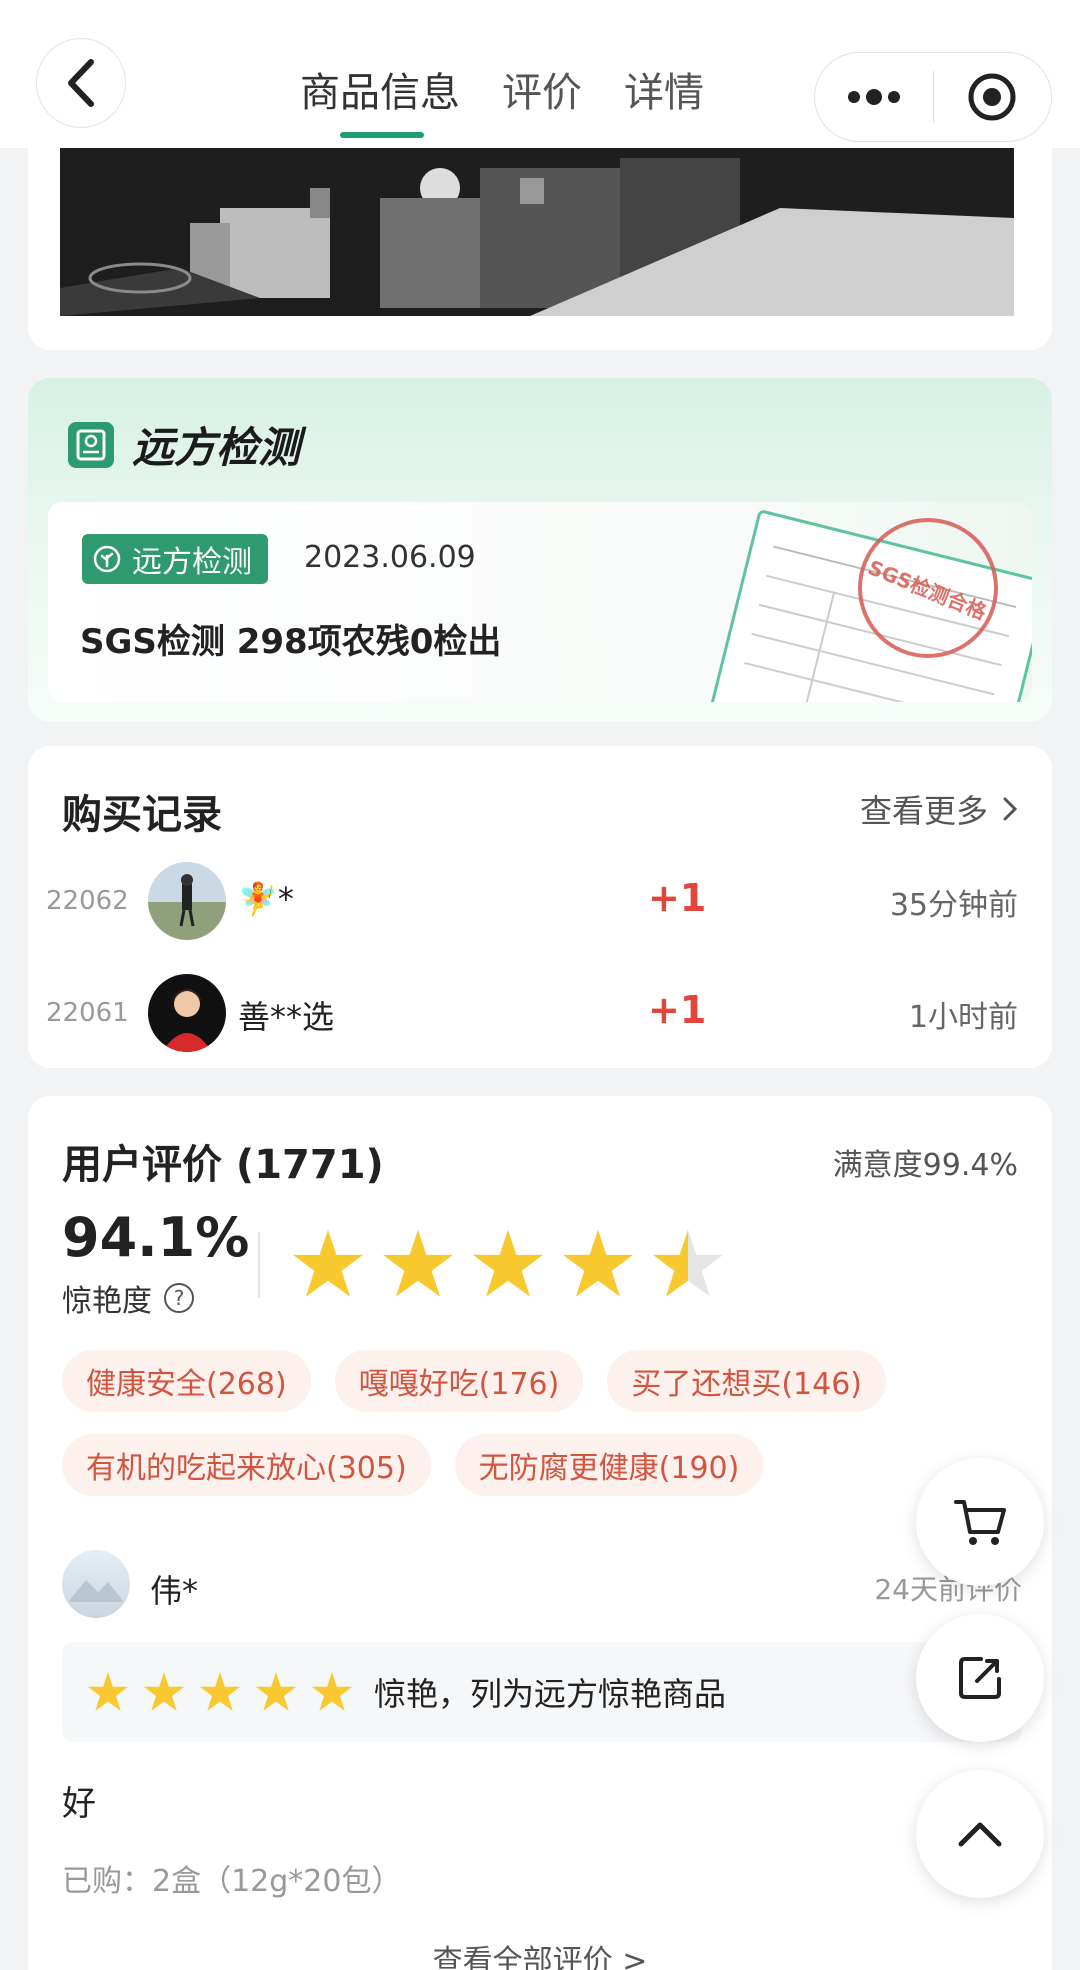  What do you see at coordinates (216, 447) in the screenshot?
I see `inspection-title: 远方检测` at bounding box center [216, 447].